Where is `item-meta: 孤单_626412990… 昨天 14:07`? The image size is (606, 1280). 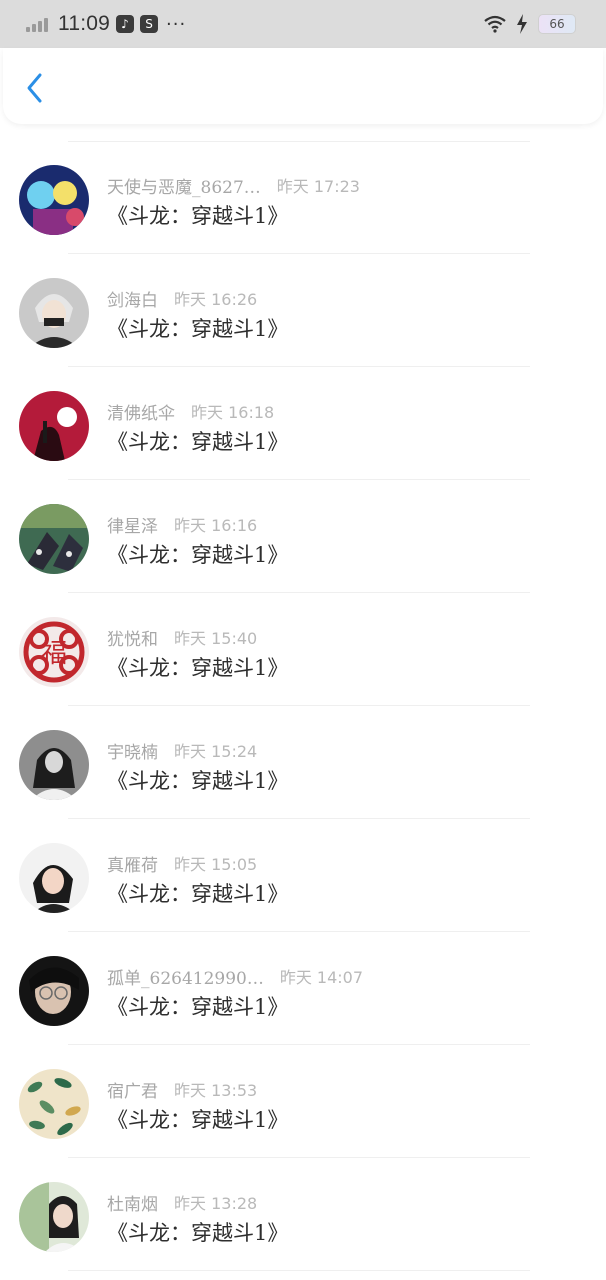 item-meta: 孤单_626412990… 昨天 14:07 is located at coordinates (235, 976).